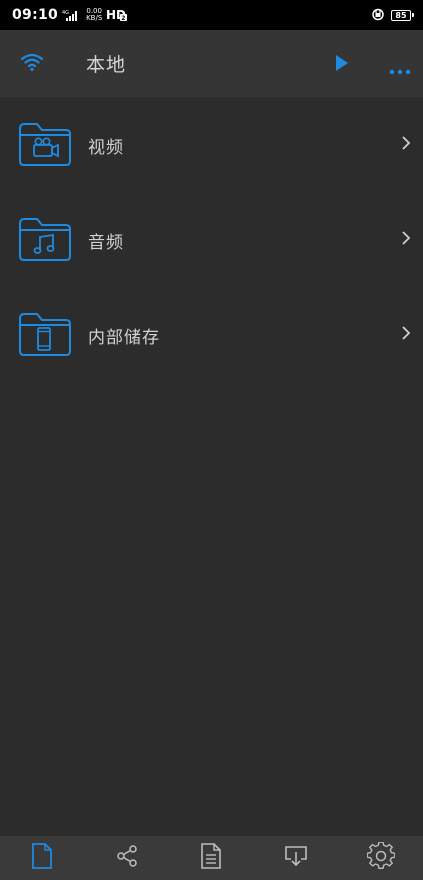 The width and height of the screenshot is (423, 880). I want to click on tab-files, so click(42, 858).